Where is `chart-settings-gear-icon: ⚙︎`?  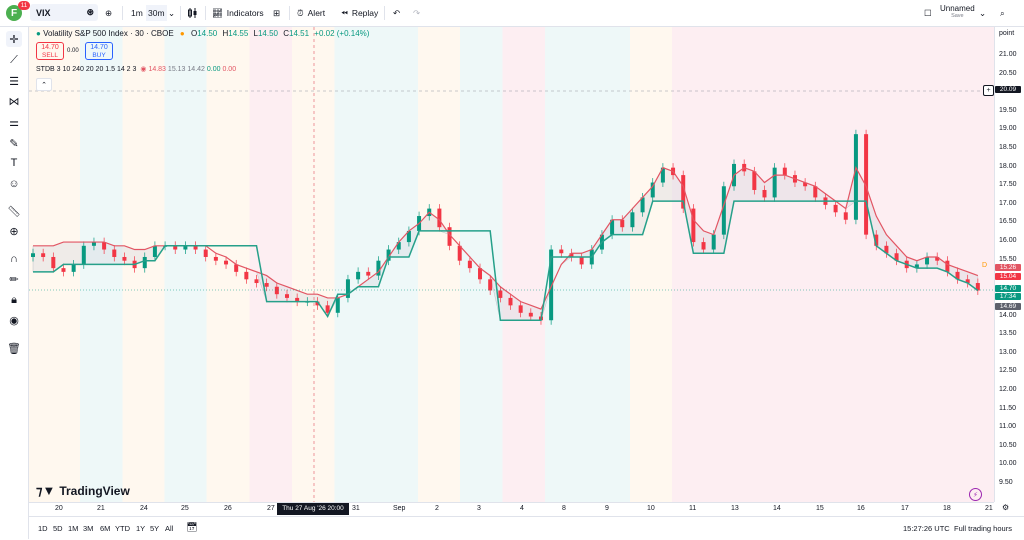
chart-settings-gear-icon: ⚙︎ is located at coordinates (1005, 507).